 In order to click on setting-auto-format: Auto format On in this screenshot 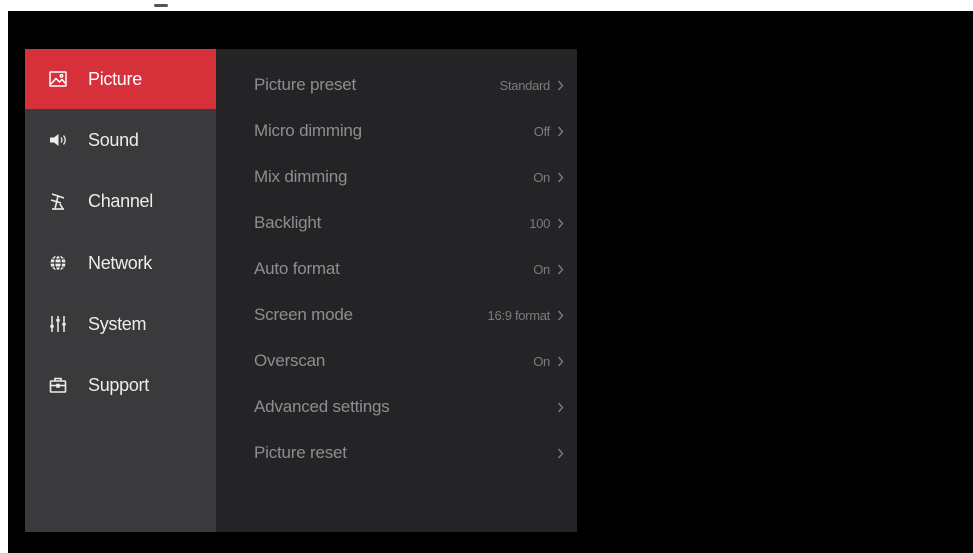, I will do `click(396, 269)`.